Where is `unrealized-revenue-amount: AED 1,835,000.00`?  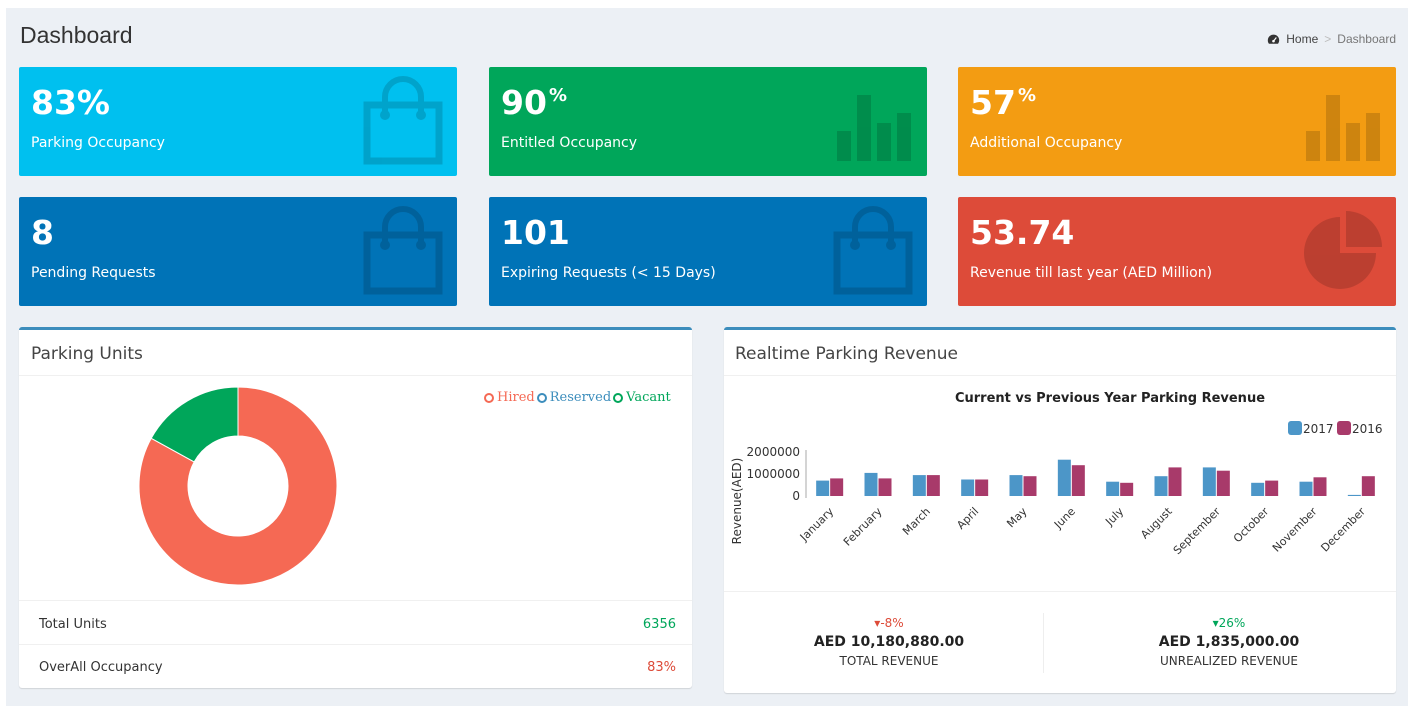
unrealized-revenue-amount: AED 1,835,000.00 is located at coordinates (1229, 642).